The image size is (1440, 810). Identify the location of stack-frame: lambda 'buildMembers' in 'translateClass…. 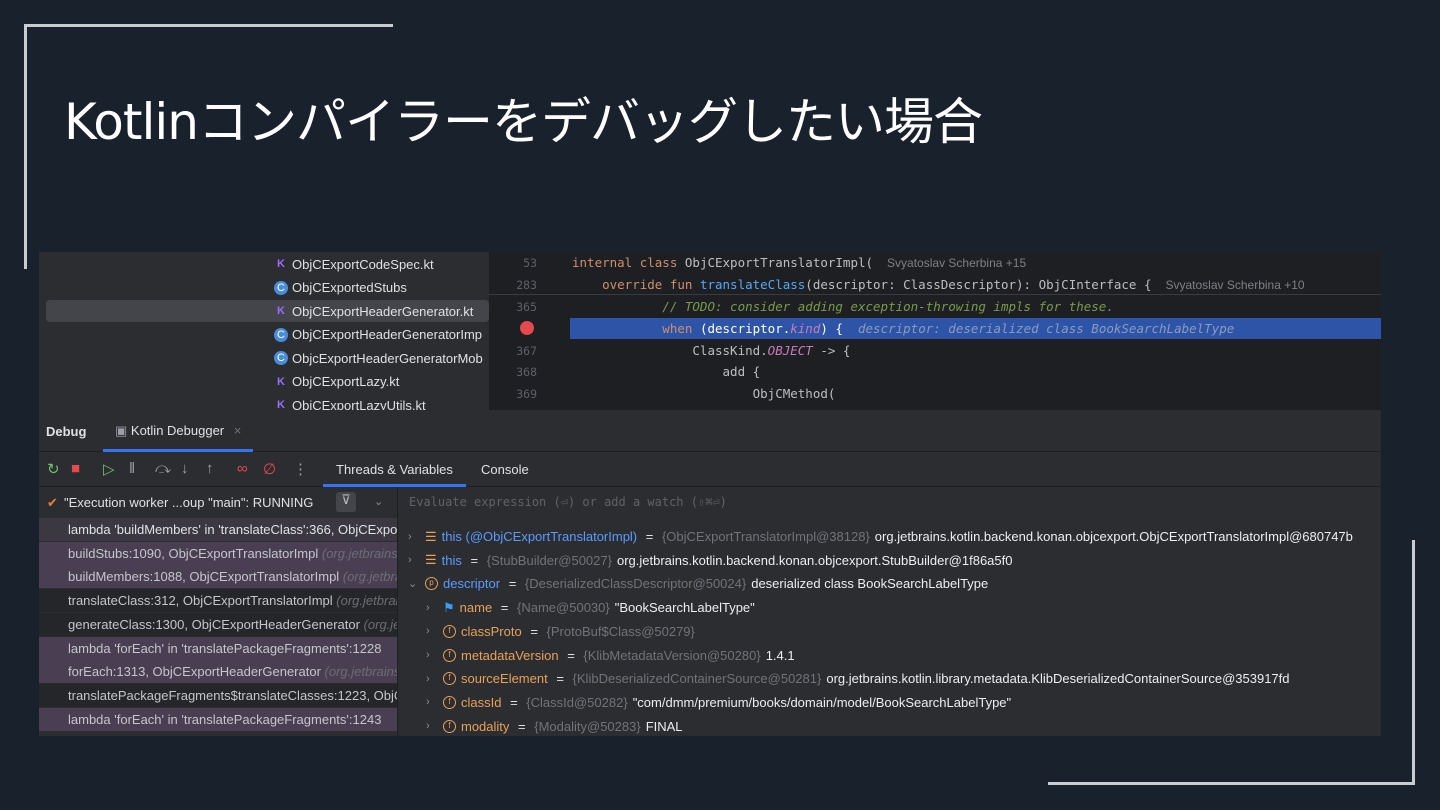
(218, 529).